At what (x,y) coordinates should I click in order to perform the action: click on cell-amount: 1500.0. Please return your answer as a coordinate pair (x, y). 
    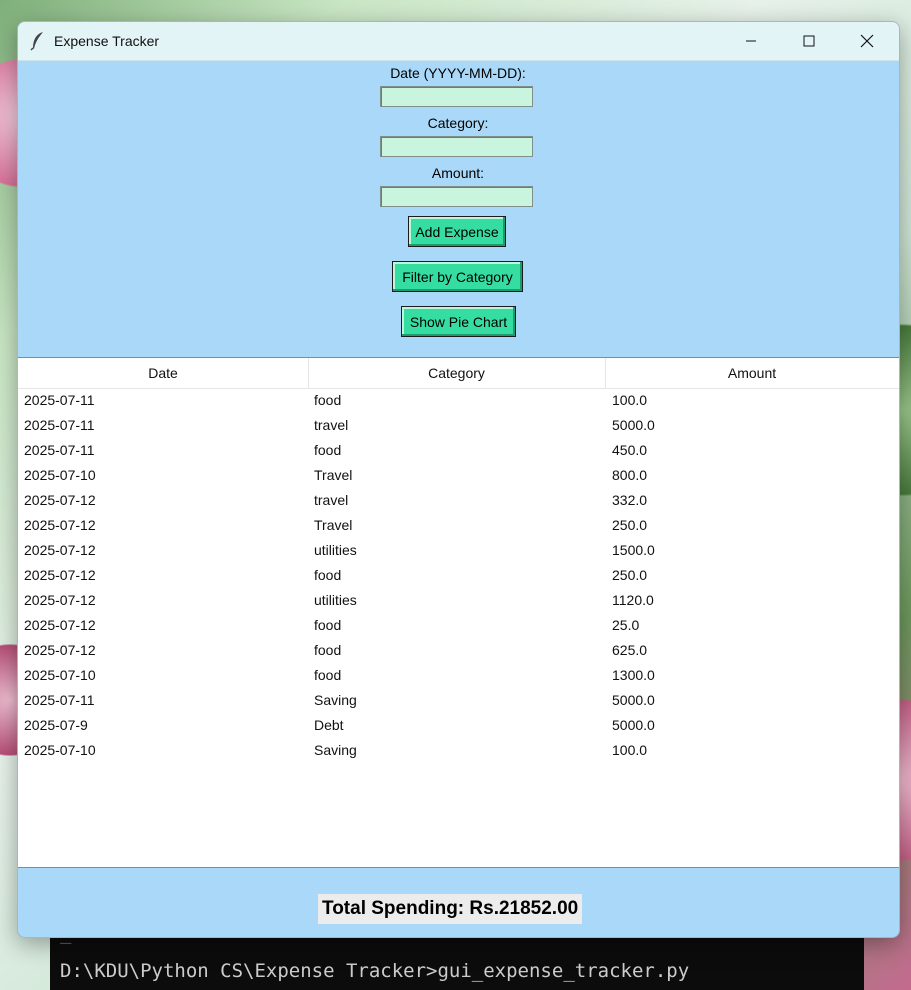
    Looking at the image, I should click on (633, 550).